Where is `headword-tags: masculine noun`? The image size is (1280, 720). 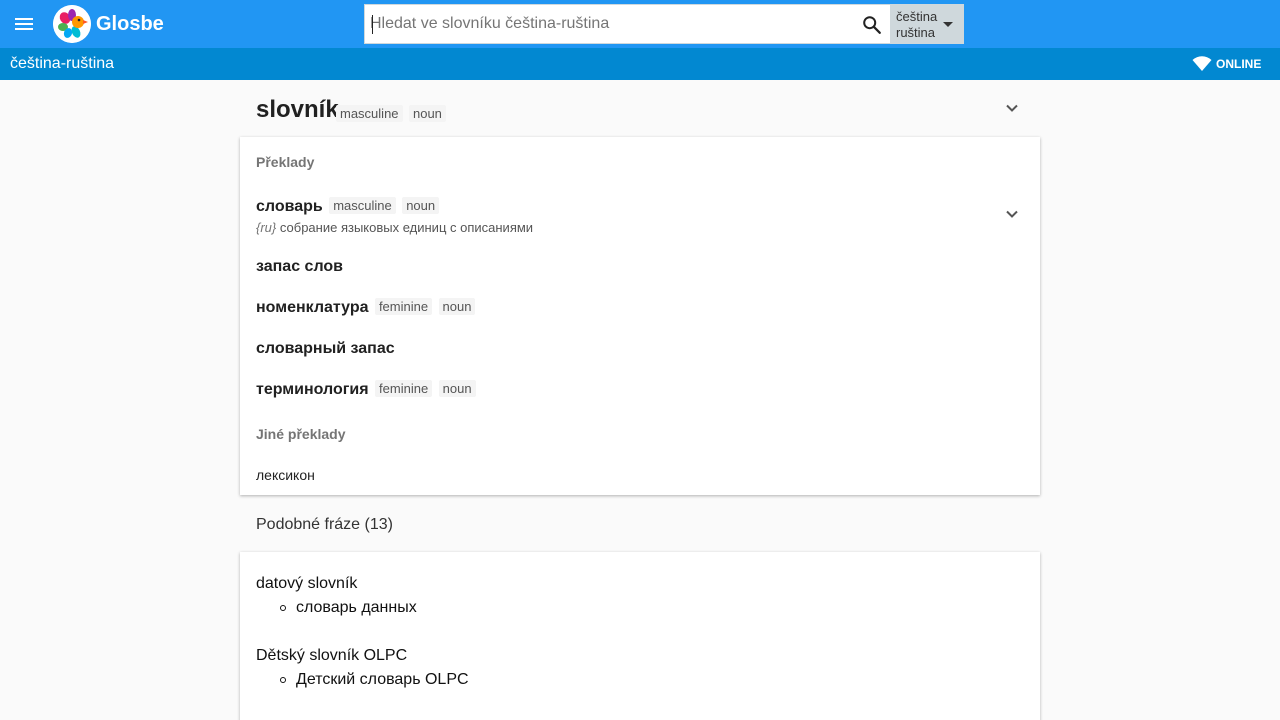
headword-tags: masculine noun is located at coordinates (391, 114).